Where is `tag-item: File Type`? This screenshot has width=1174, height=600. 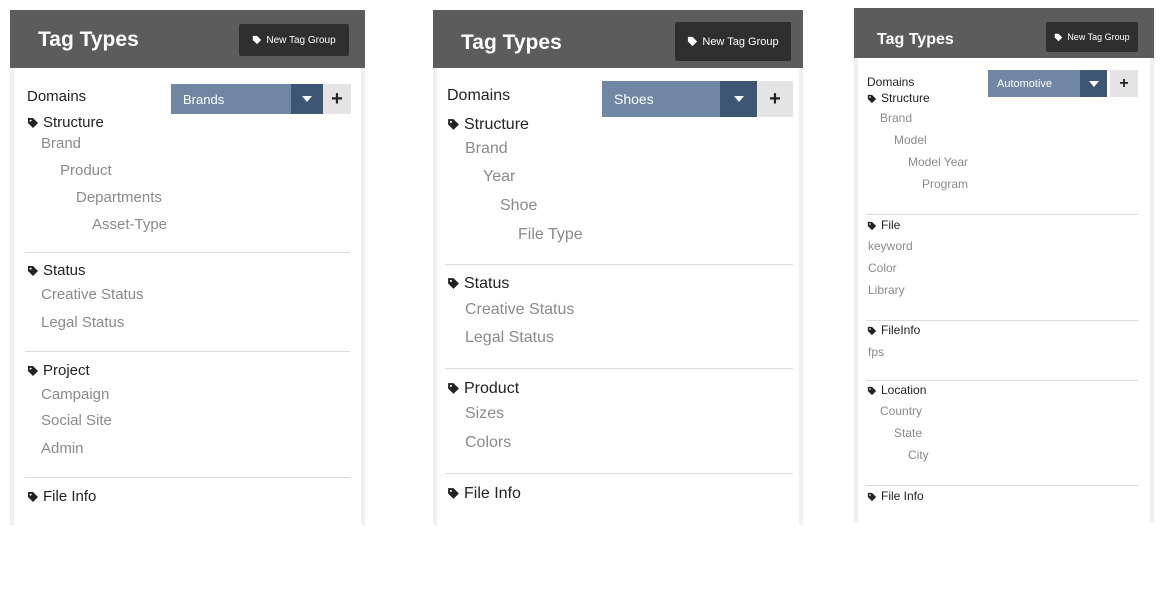
tag-item: File Type is located at coordinates (550, 235).